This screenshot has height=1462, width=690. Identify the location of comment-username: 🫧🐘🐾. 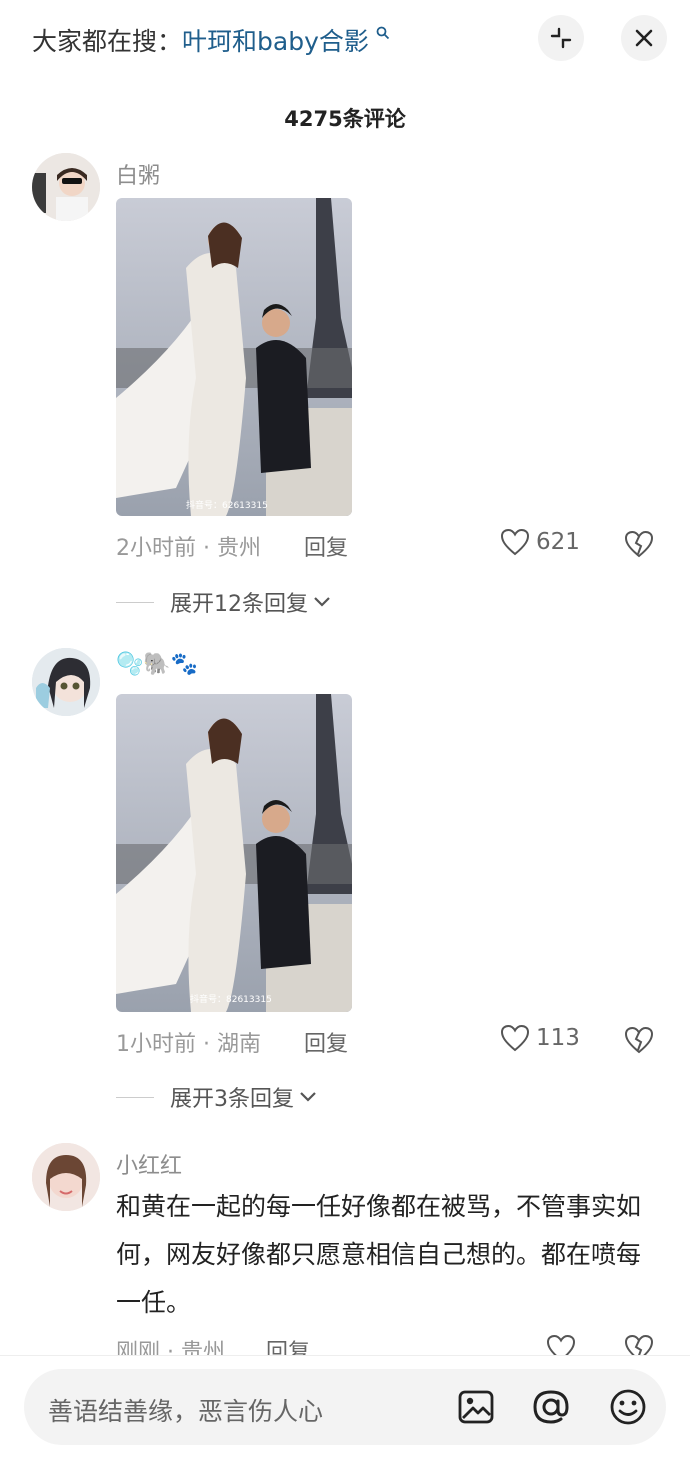
(157, 664).